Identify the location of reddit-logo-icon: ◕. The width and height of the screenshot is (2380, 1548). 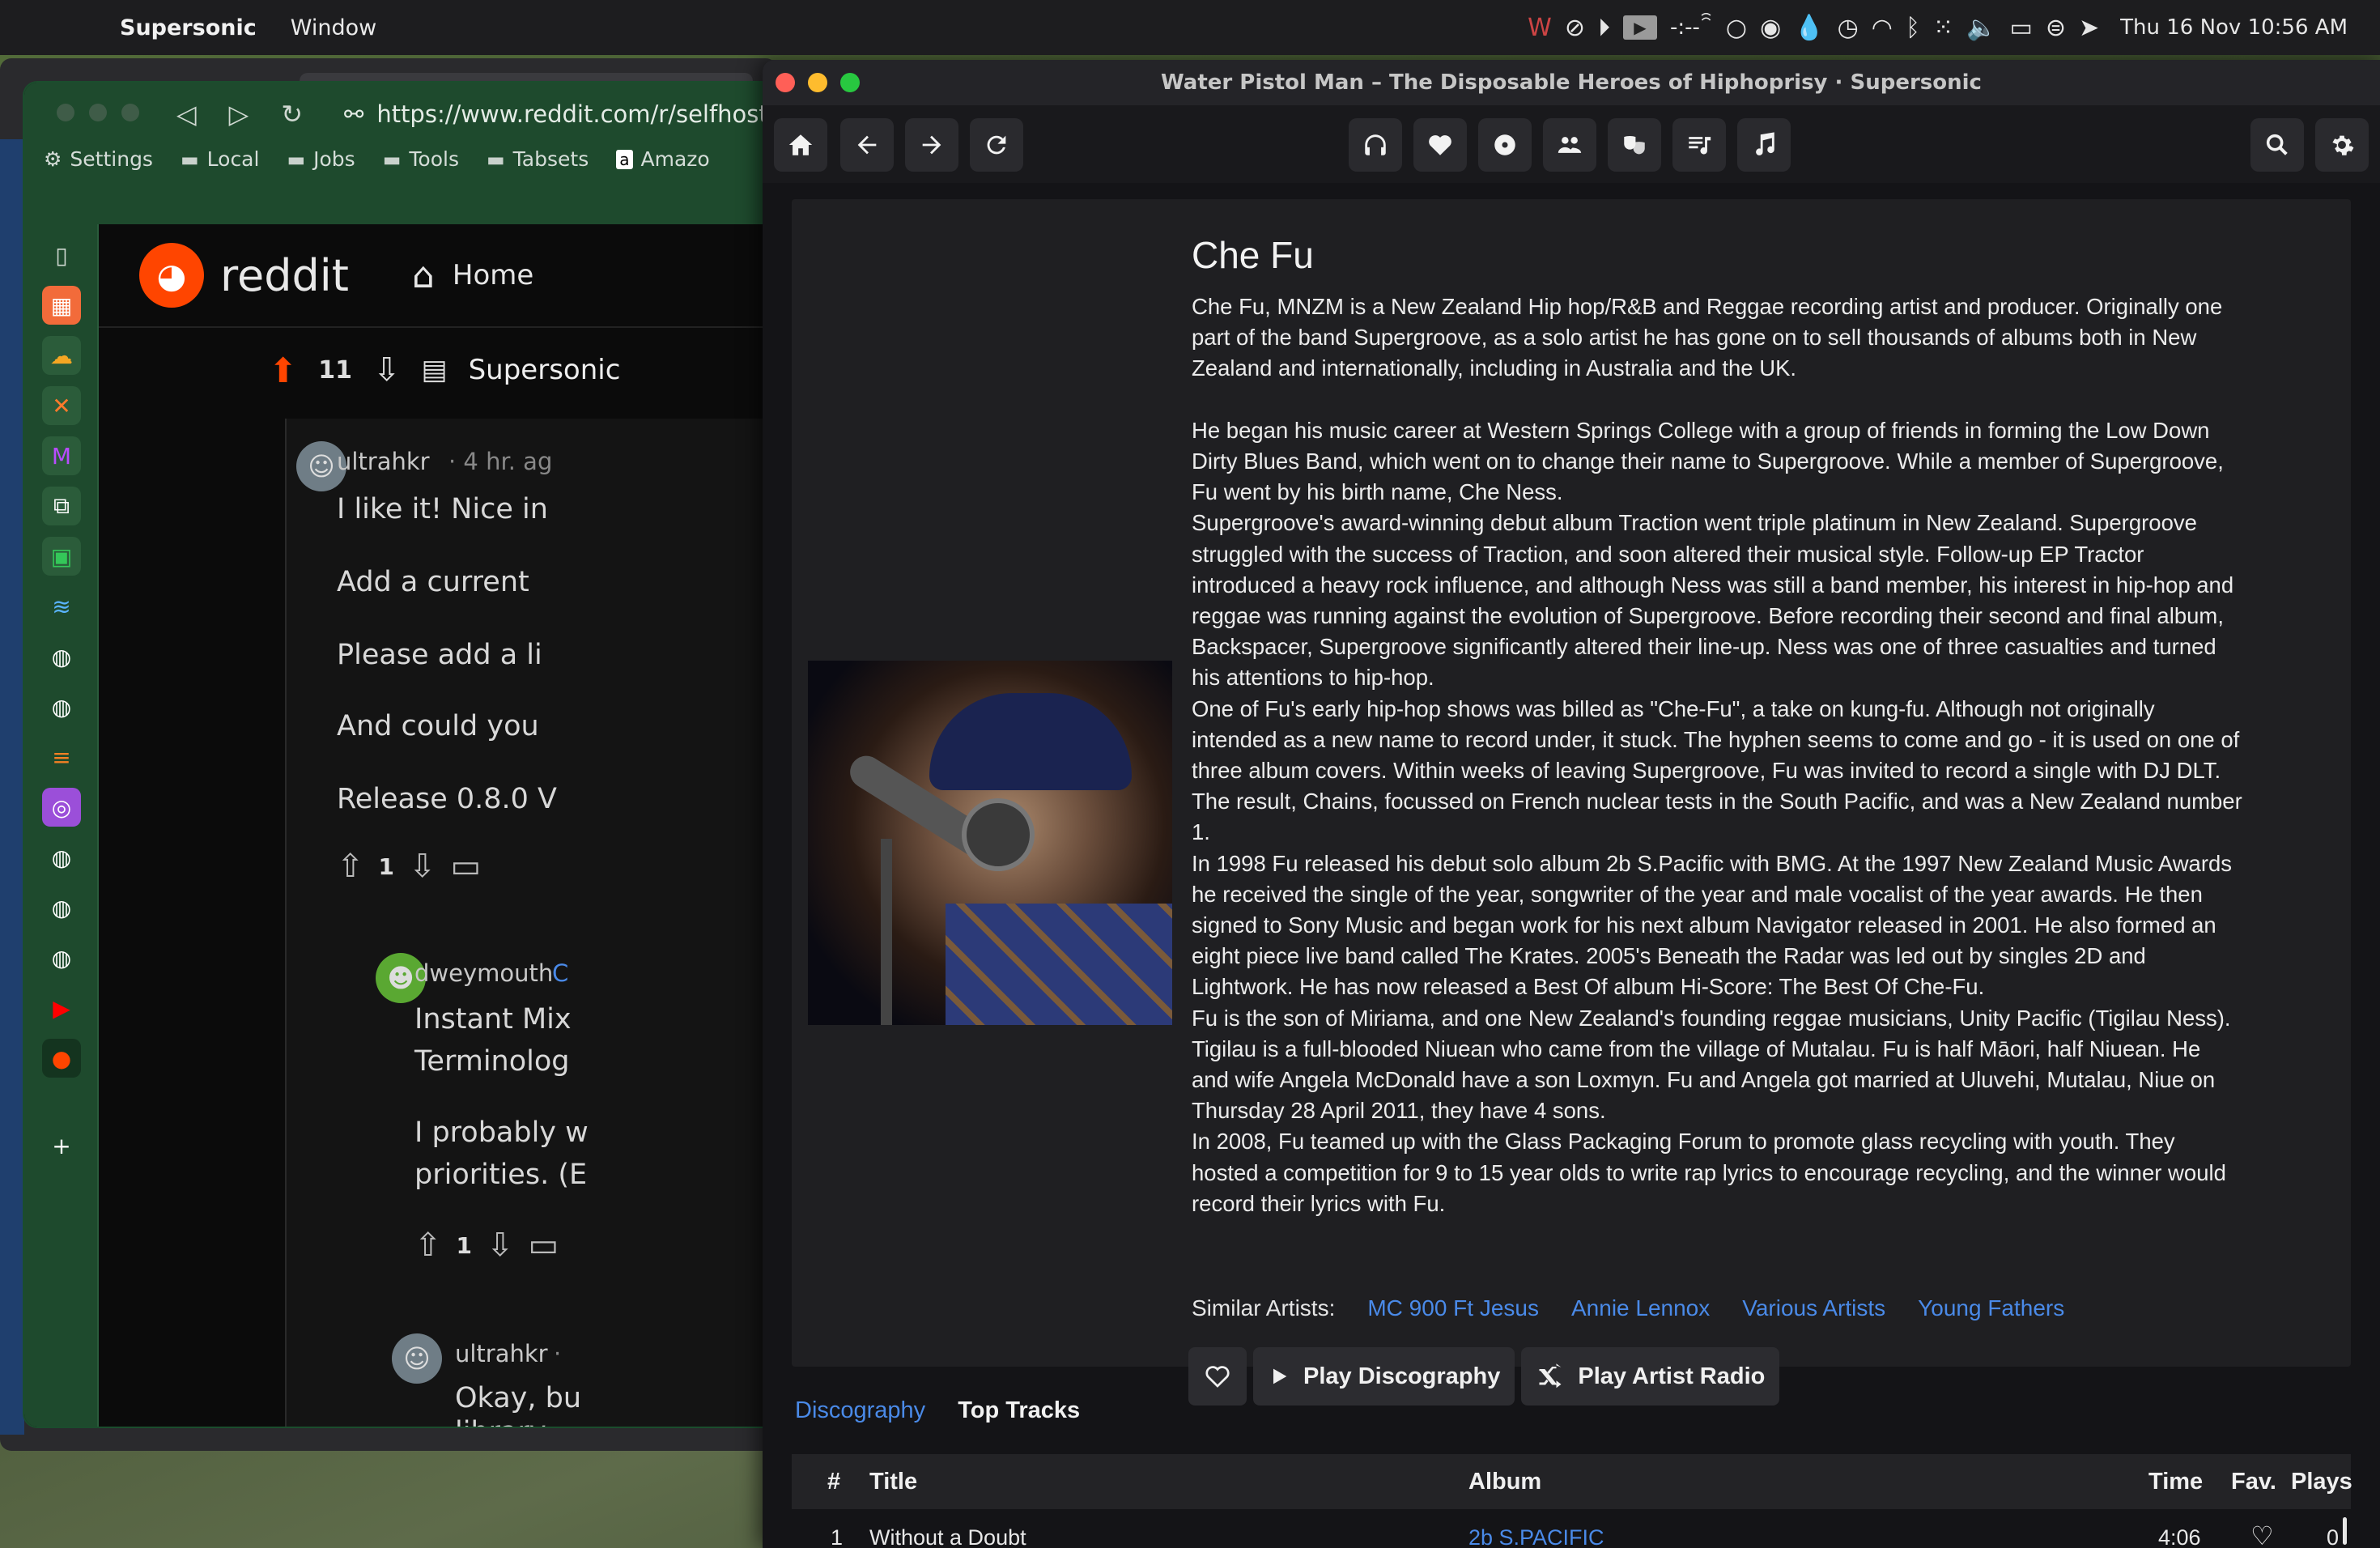
(172, 275).